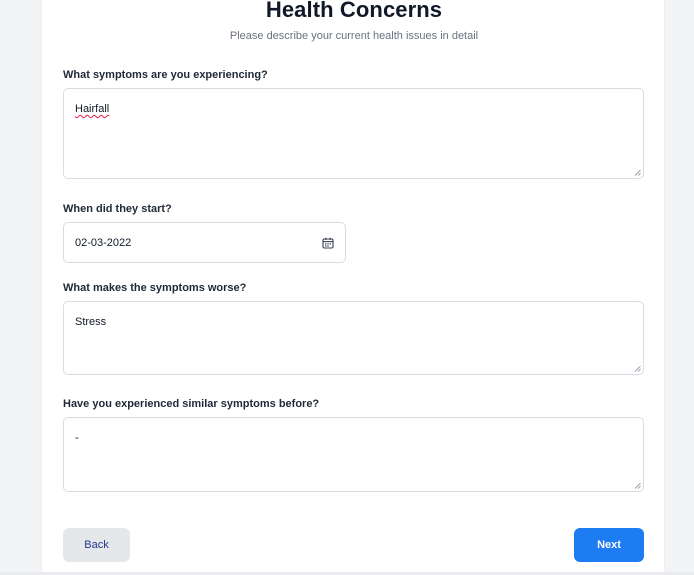  What do you see at coordinates (354, 11) in the screenshot?
I see `page-title: Health Concerns` at bounding box center [354, 11].